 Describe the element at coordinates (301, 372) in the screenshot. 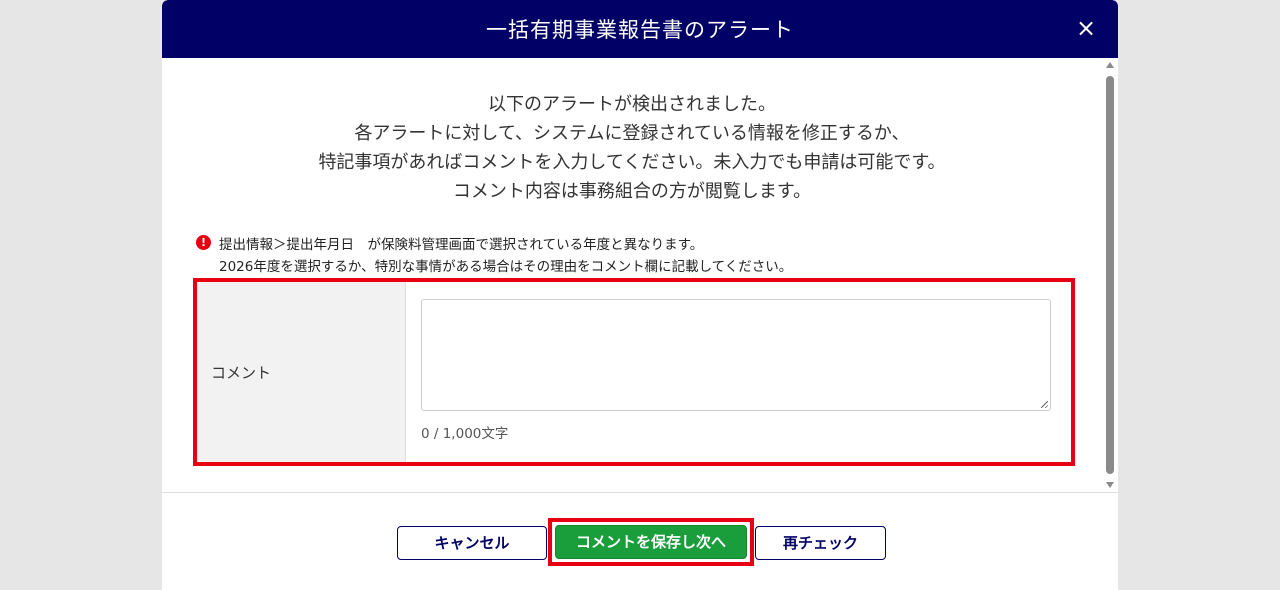

I see `comment-label-cell: コメント` at that location.